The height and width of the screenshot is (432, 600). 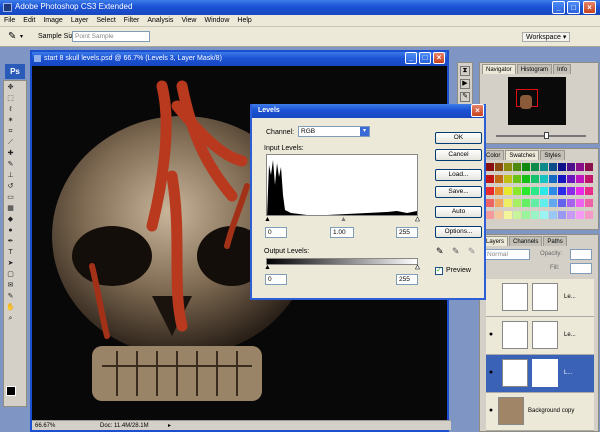 I want to click on path-selection-icon: ➤, so click(x=10, y=263).